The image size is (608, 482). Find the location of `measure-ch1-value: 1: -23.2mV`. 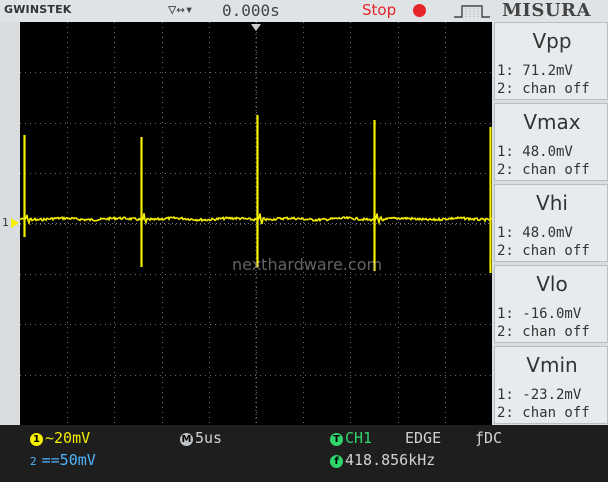

measure-ch1-value: 1: -23.2mV is located at coordinates (539, 395).